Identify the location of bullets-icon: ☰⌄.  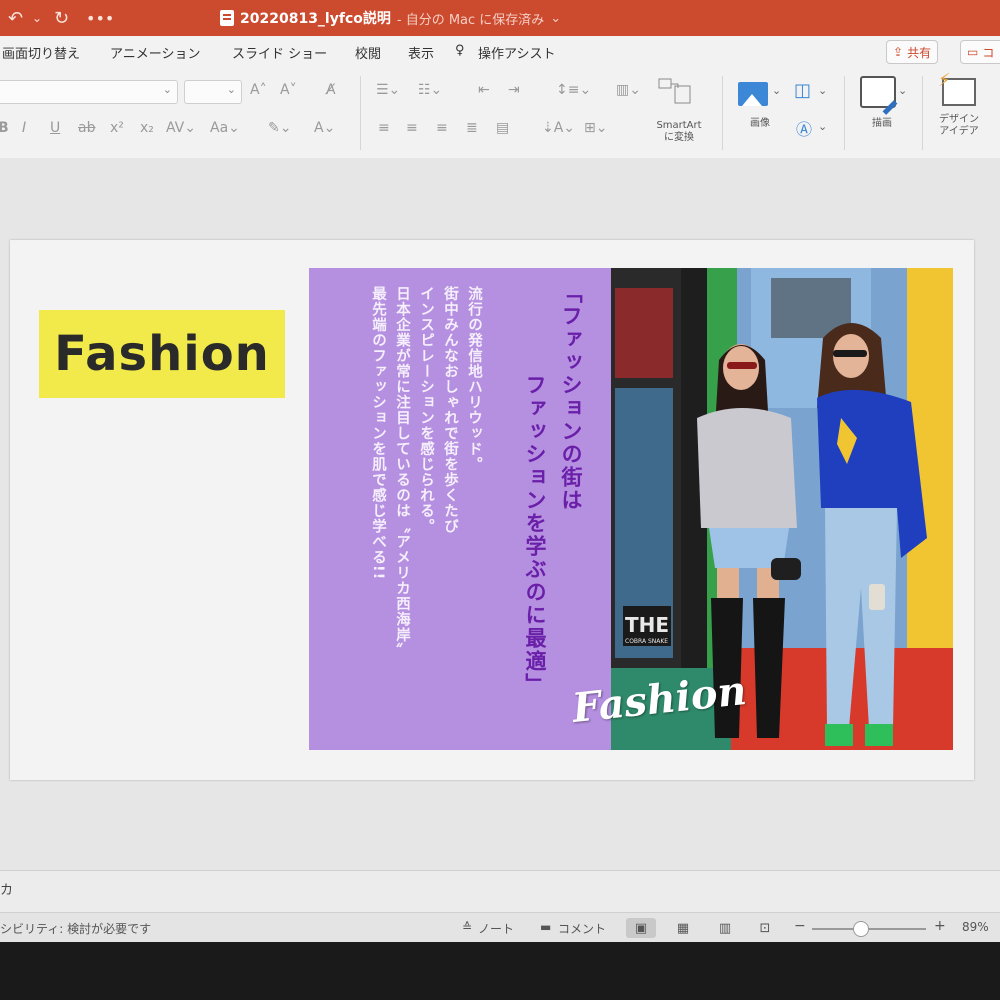
(388, 90).